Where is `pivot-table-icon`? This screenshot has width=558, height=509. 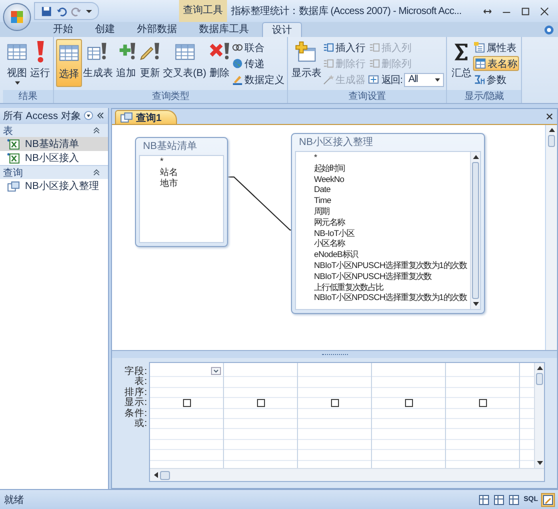 pivot-table-icon is located at coordinates (498, 500).